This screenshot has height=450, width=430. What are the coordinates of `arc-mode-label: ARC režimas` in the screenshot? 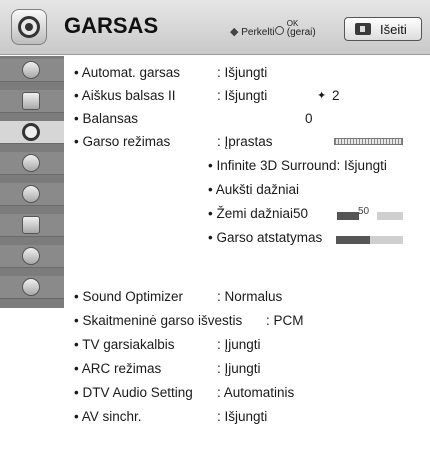 It's located at (121, 368).